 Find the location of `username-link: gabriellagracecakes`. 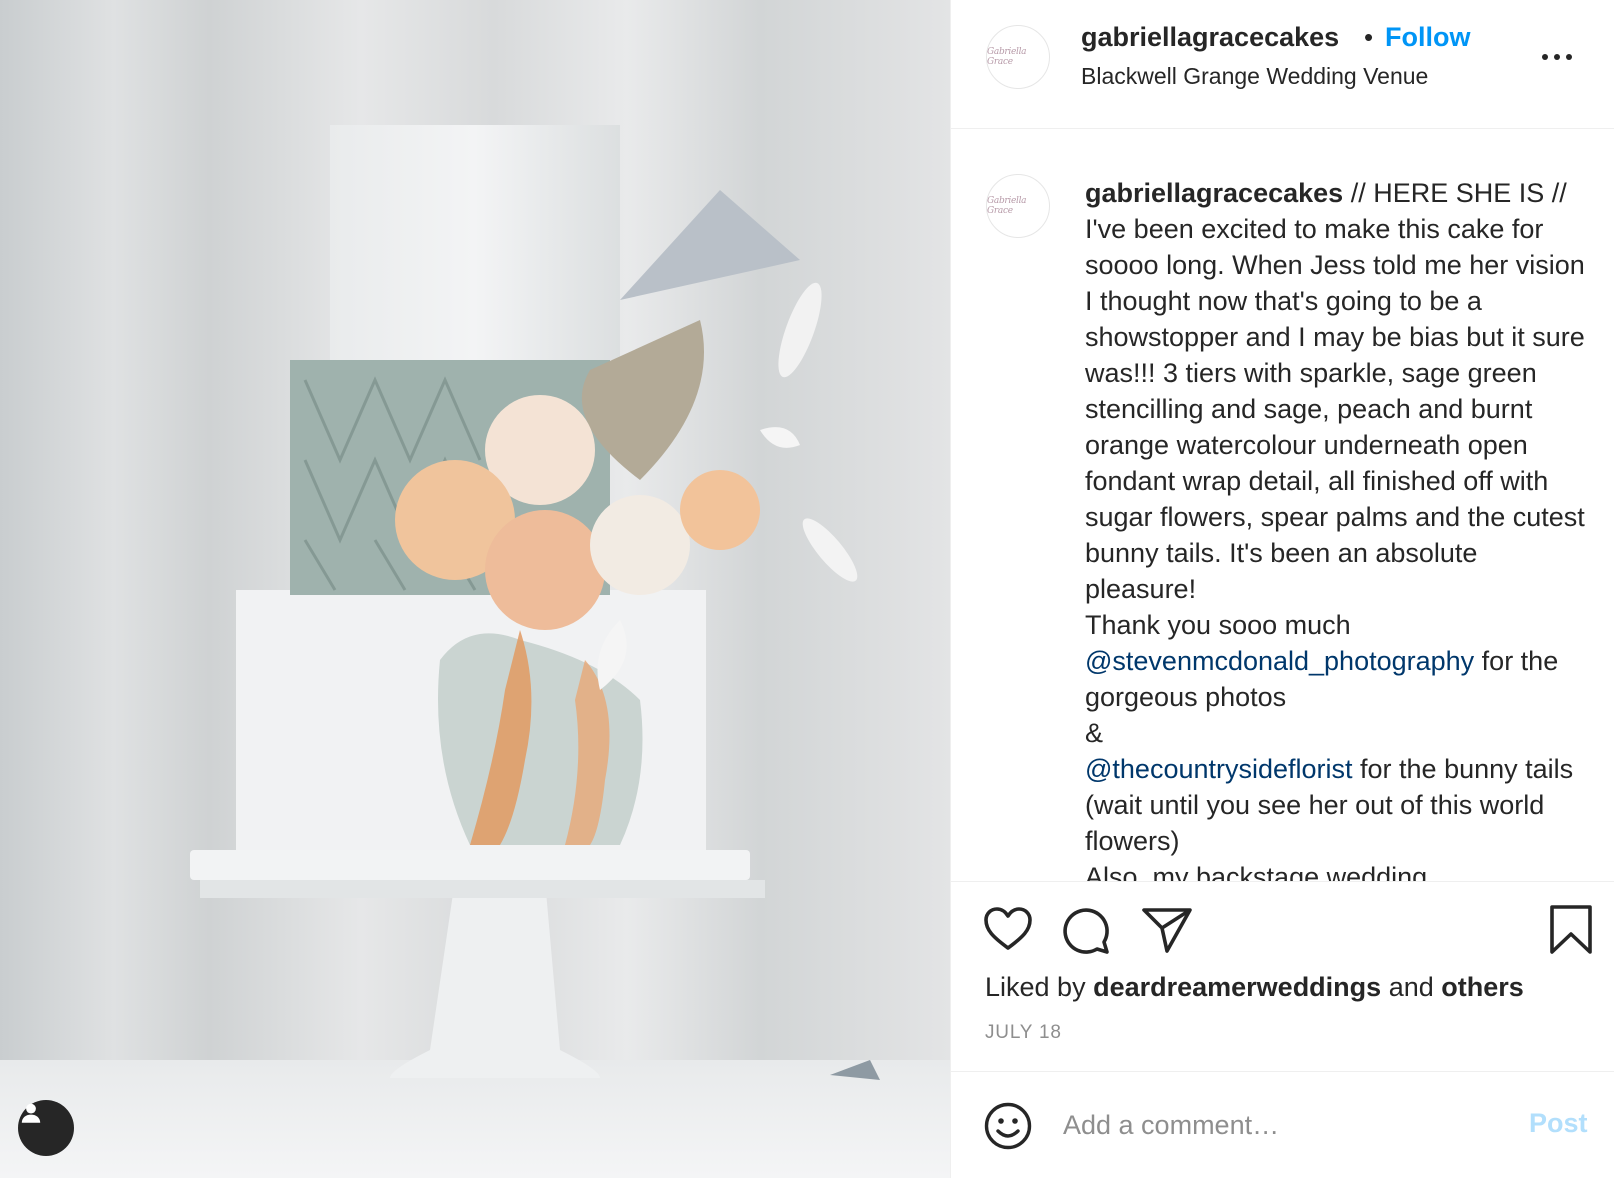

username-link: gabriellagracecakes is located at coordinates (1210, 37).